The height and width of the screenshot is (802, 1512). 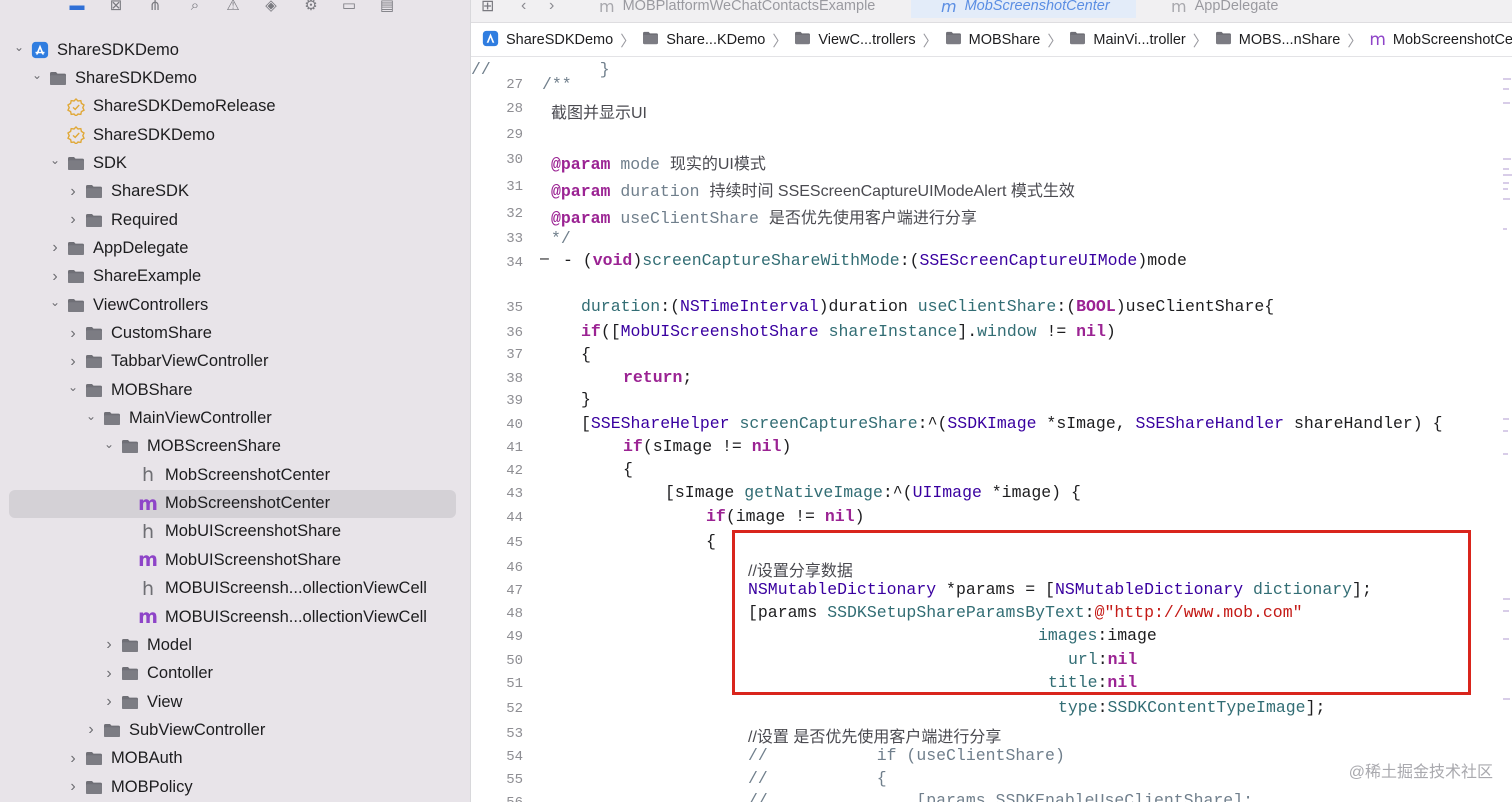 I want to click on tree-item: ⌄ MOBScreenShare, so click(x=235, y=447).